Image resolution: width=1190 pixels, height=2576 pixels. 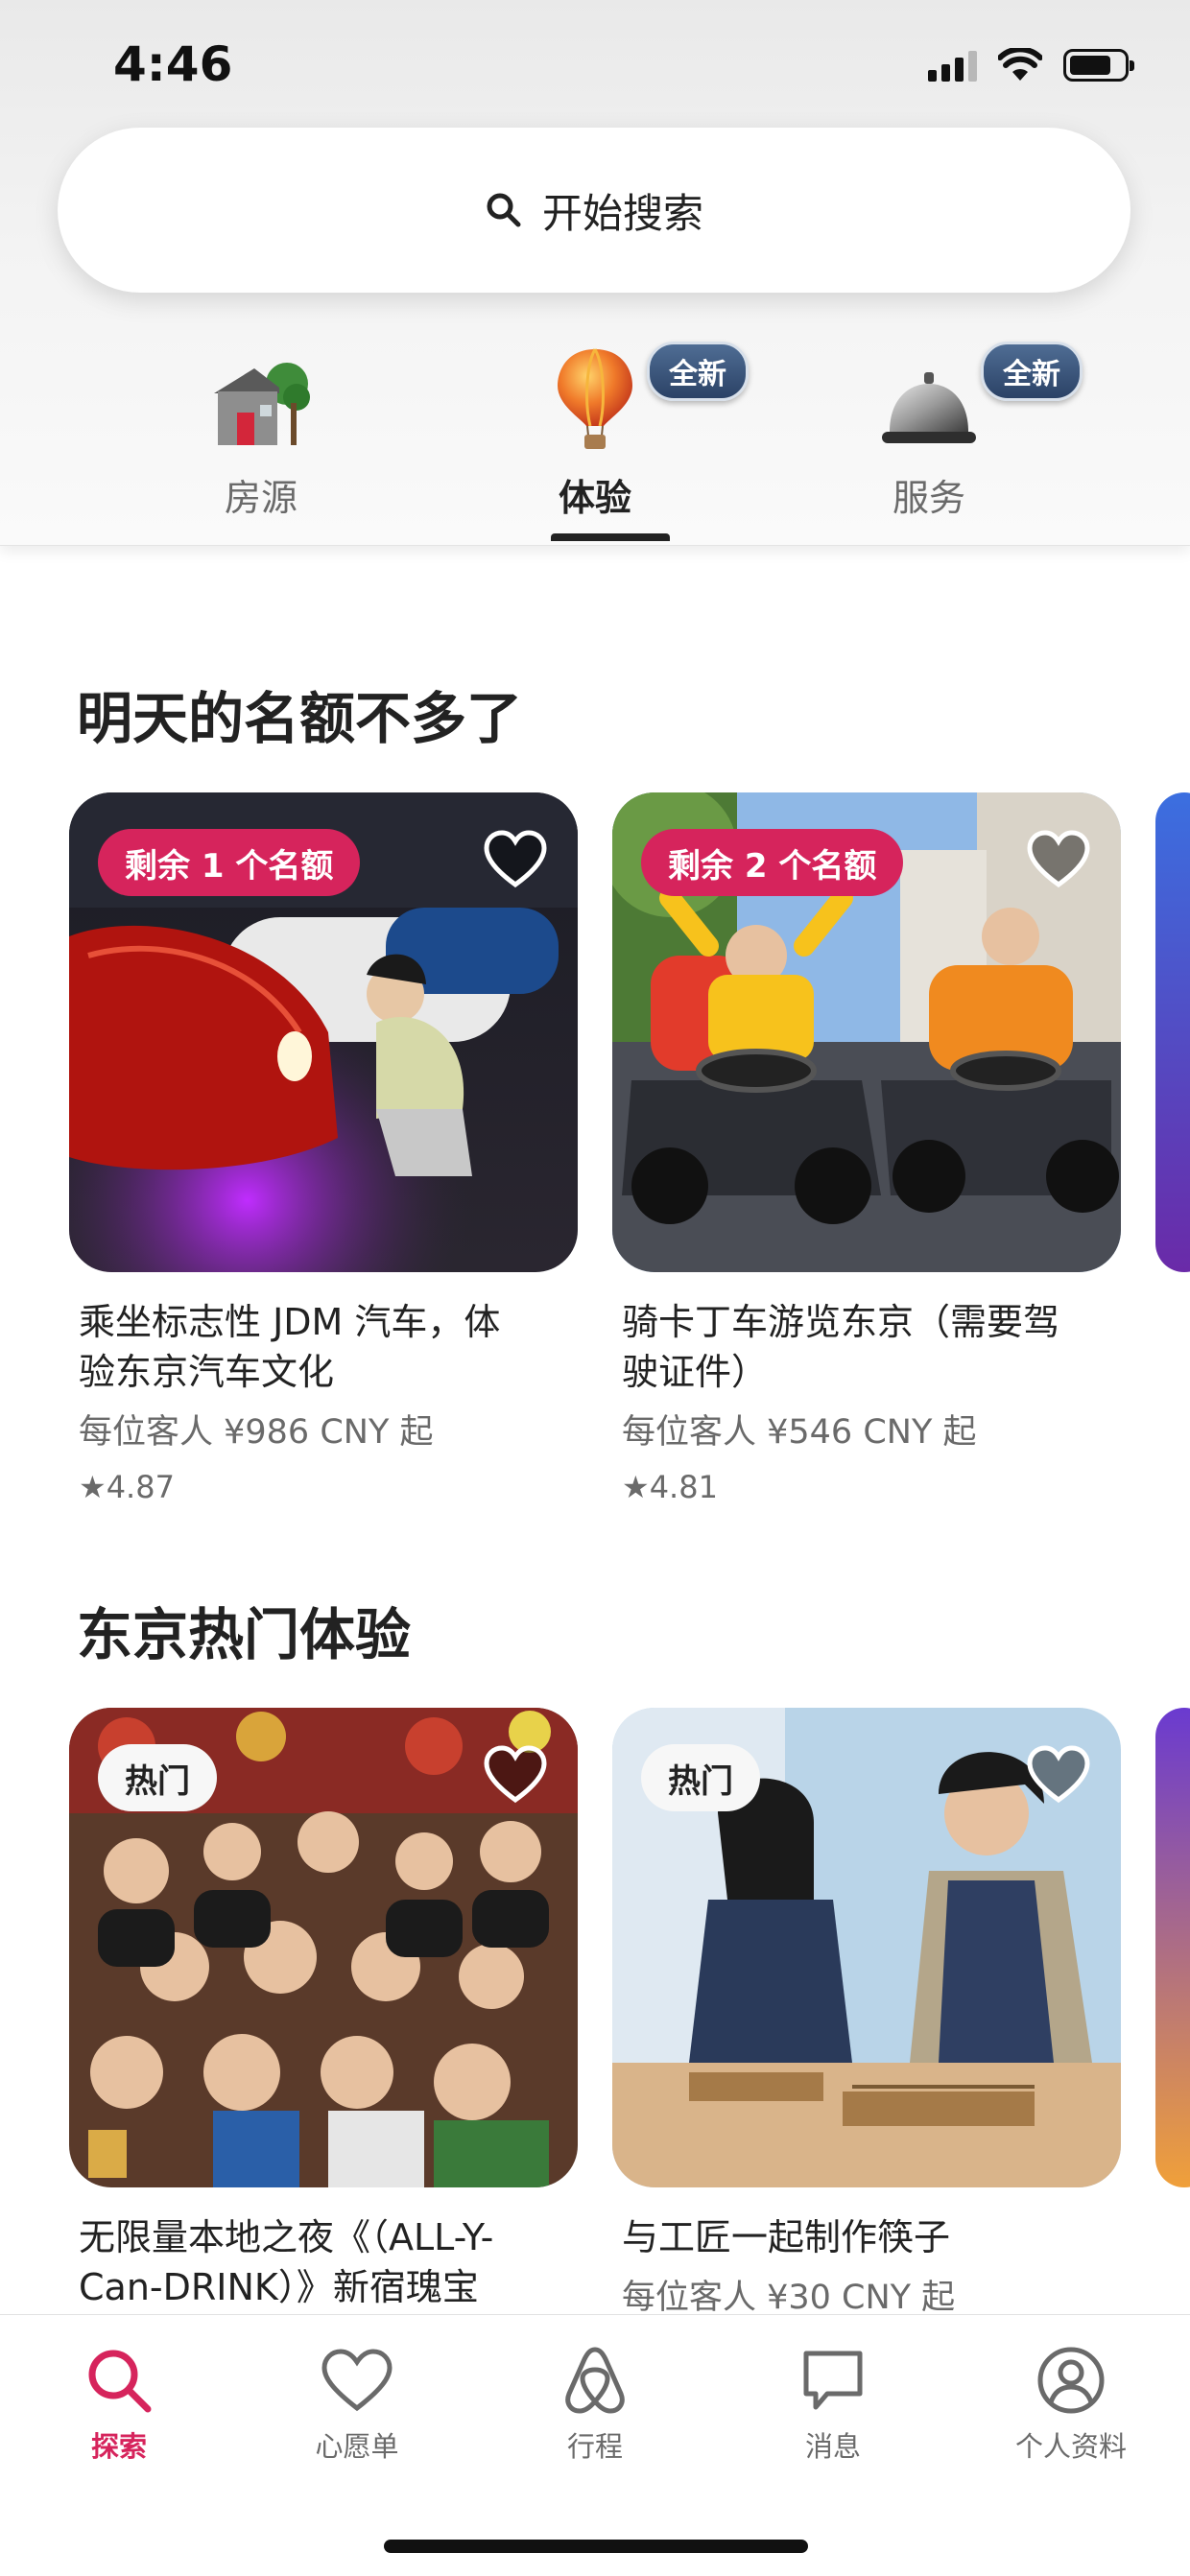 I want to click on card-photo-chopstick-making: 热门, so click(x=867, y=1948).